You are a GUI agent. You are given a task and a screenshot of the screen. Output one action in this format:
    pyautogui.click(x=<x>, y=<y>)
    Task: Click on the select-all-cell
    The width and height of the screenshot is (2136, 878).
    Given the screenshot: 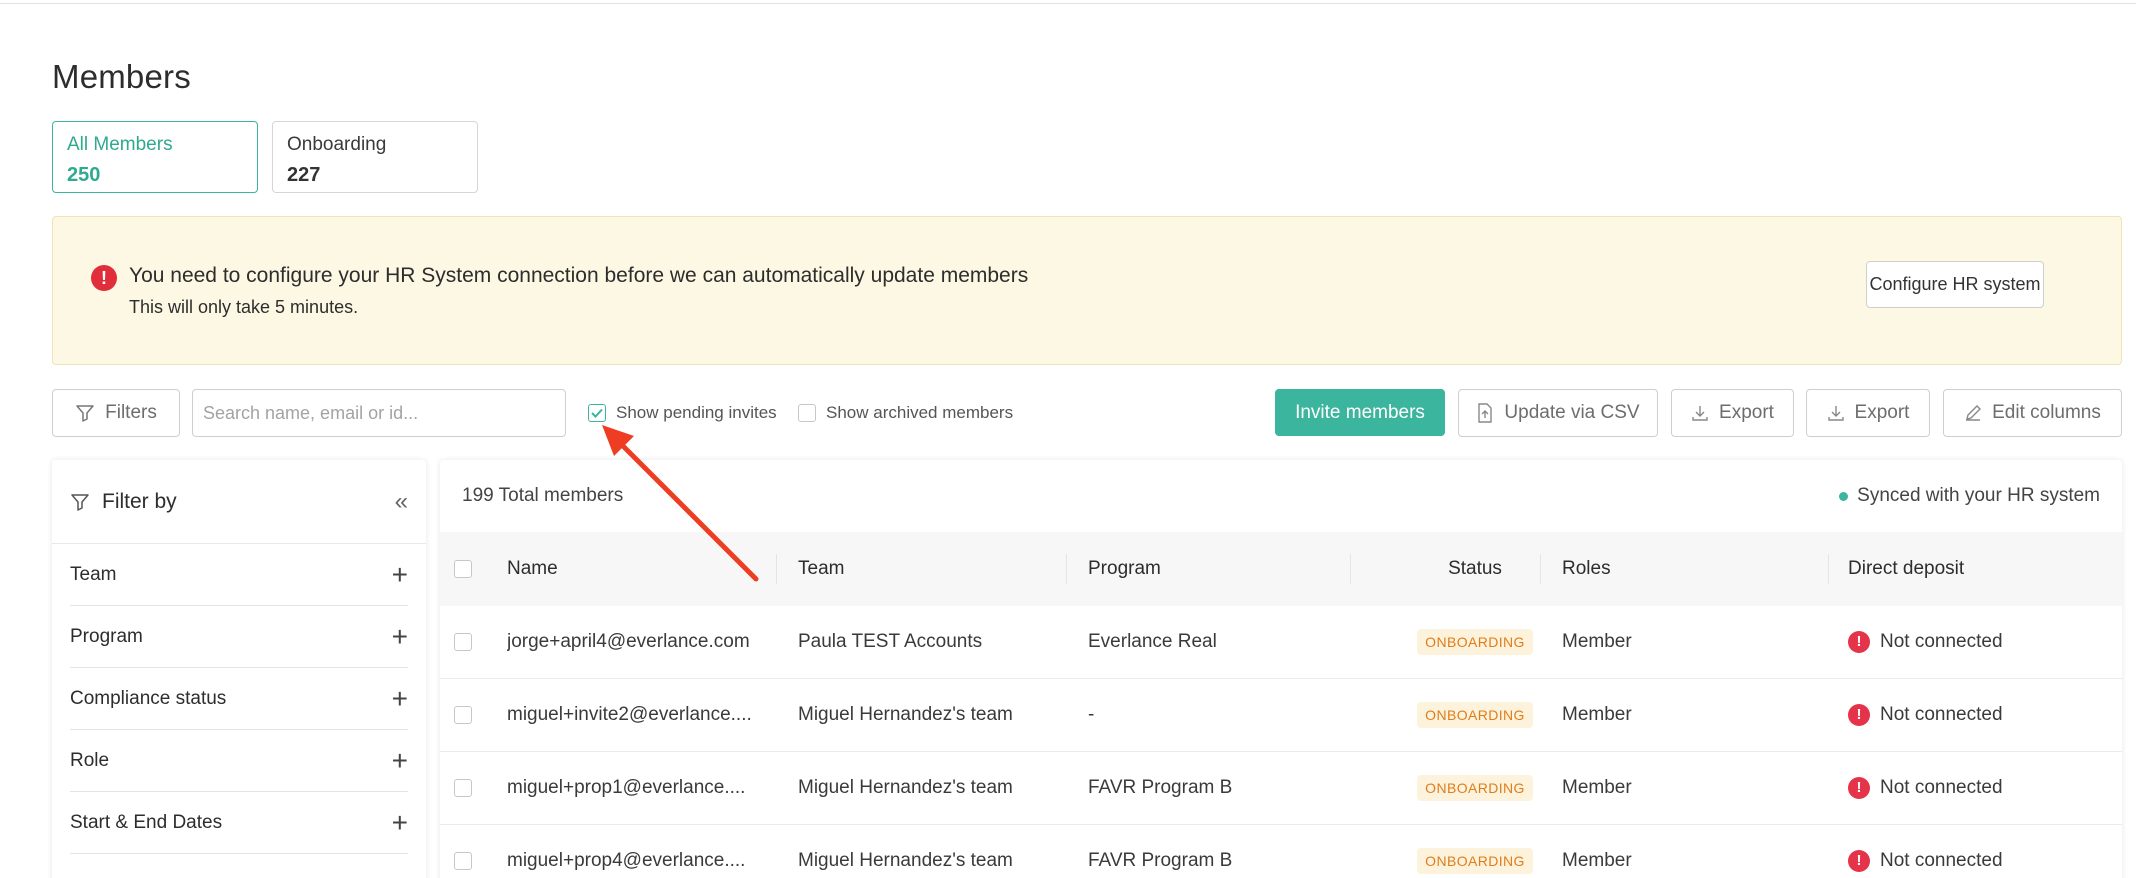 What is the action you would take?
    pyautogui.click(x=463, y=569)
    